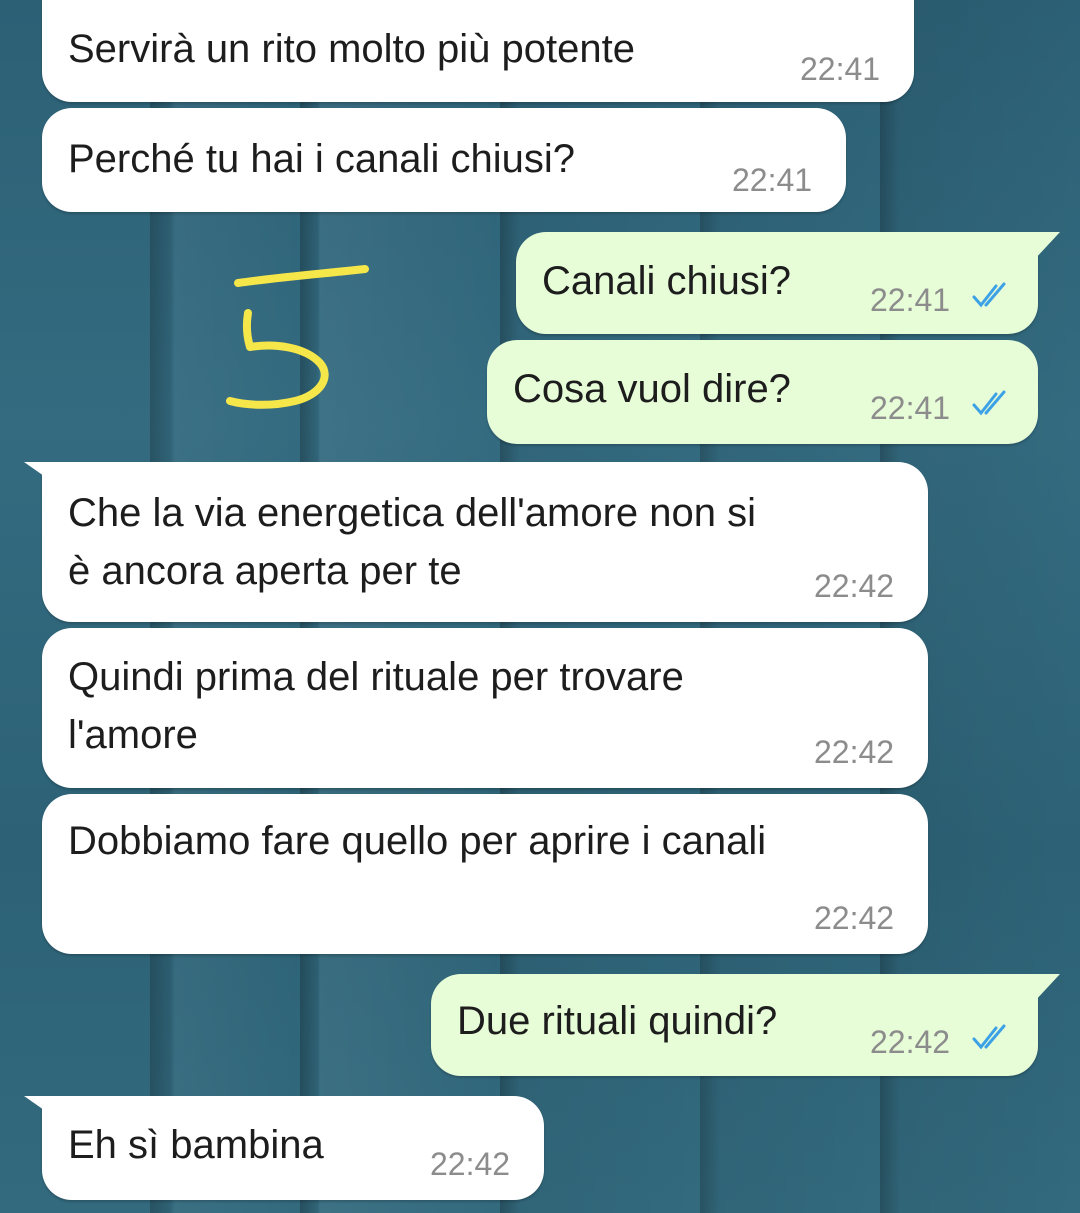 Image resolution: width=1080 pixels, height=1213 pixels. What do you see at coordinates (351, 49) in the screenshot?
I see `message-text: Servirà un rito molto più potente` at bounding box center [351, 49].